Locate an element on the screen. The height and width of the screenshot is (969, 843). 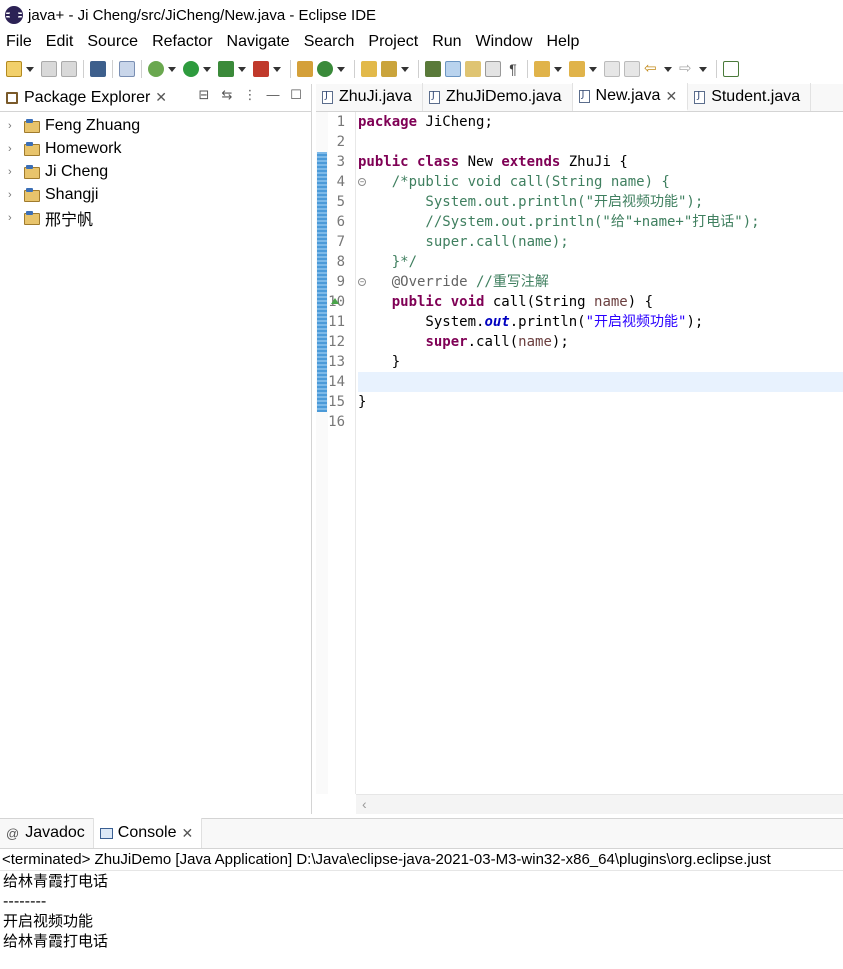
view-menu-icon: ⋮ is located at coordinates (250, 95).